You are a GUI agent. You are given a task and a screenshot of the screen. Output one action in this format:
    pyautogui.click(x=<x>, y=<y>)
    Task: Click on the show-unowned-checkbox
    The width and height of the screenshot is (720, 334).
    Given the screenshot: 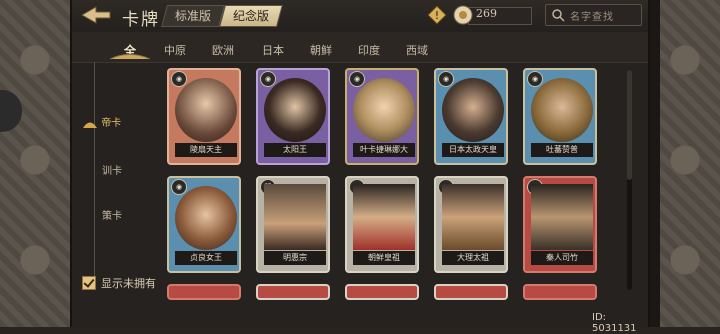 What is the action you would take?
    pyautogui.click(x=89, y=283)
    